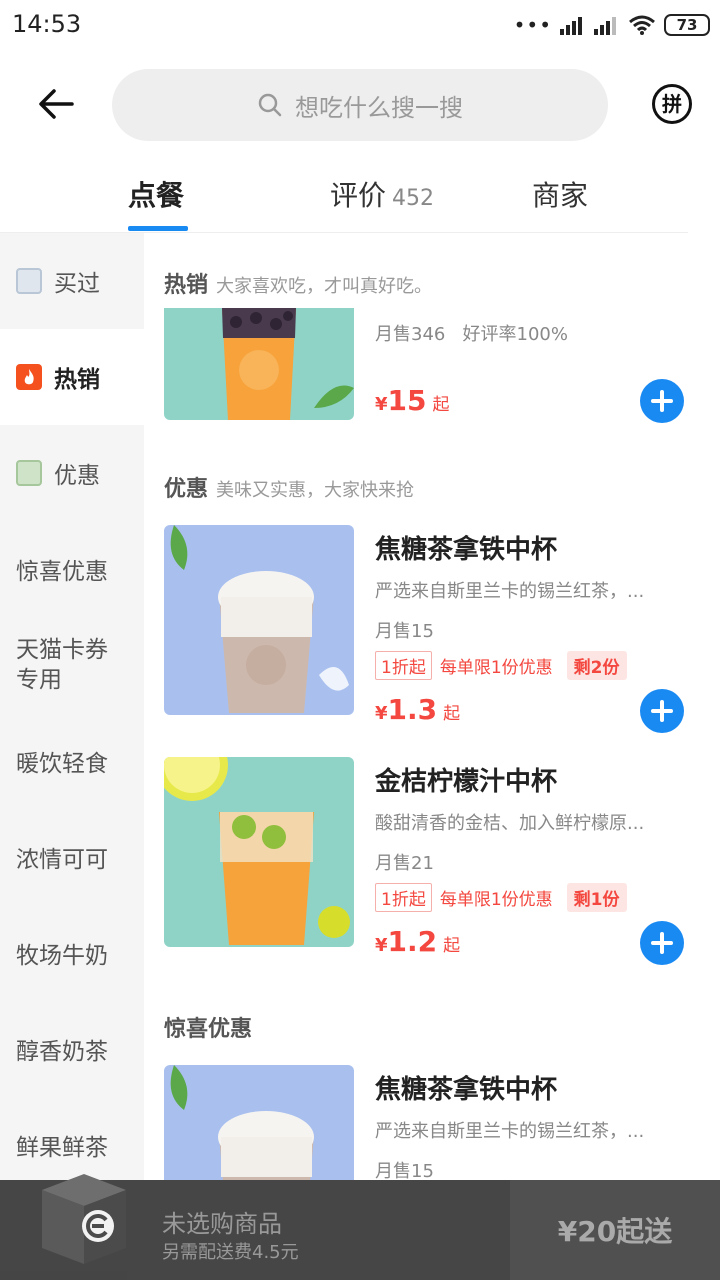 This screenshot has height=1280, width=720. I want to click on product-price: ¥1.2 起, so click(417, 941).